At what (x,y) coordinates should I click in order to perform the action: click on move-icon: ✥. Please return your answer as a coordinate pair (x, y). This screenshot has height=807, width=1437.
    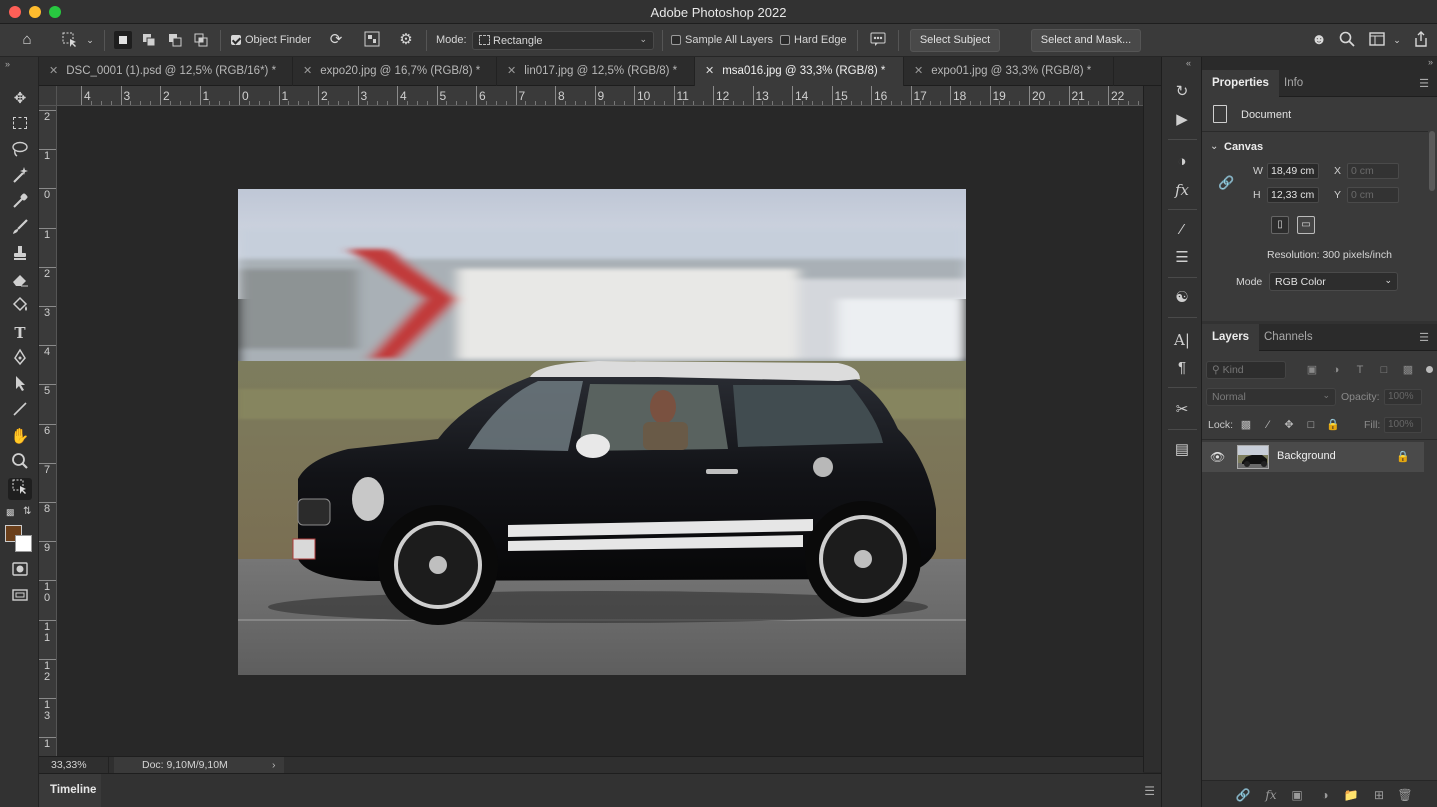
    Looking at the image, I should click on (20, 99).